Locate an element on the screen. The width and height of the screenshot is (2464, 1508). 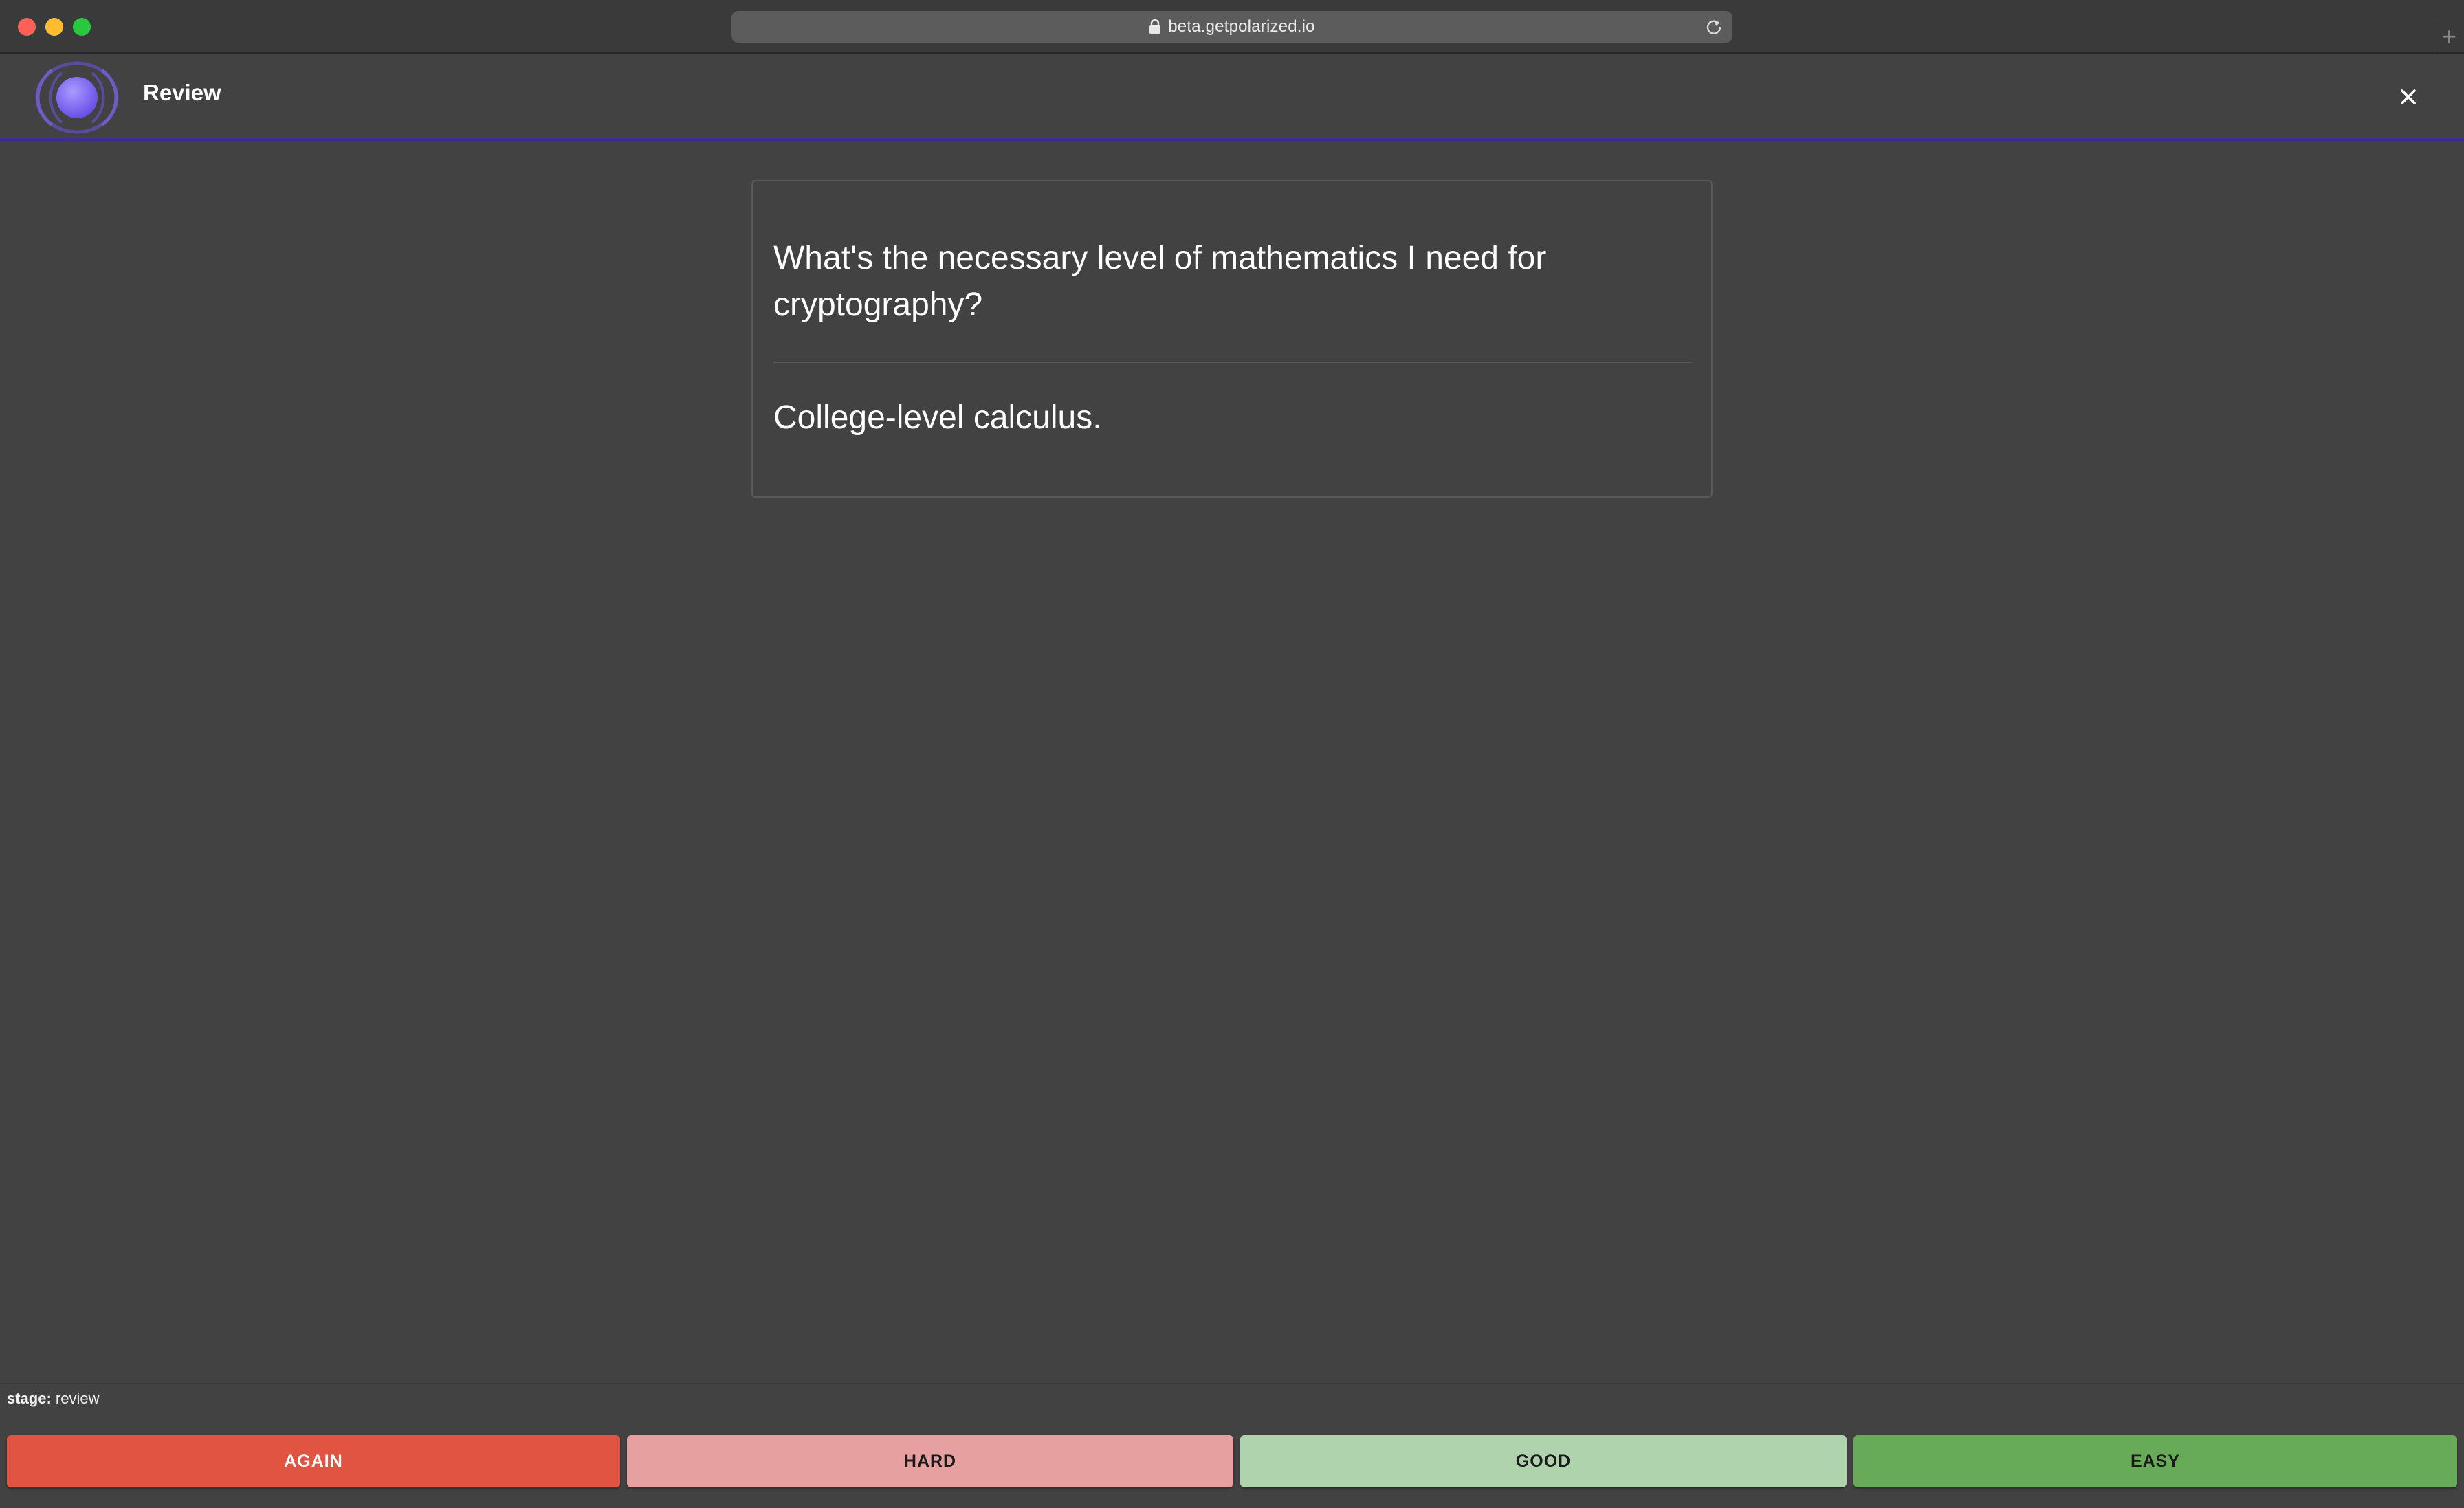
app-header: Review is located at coordinates (1232, 98).